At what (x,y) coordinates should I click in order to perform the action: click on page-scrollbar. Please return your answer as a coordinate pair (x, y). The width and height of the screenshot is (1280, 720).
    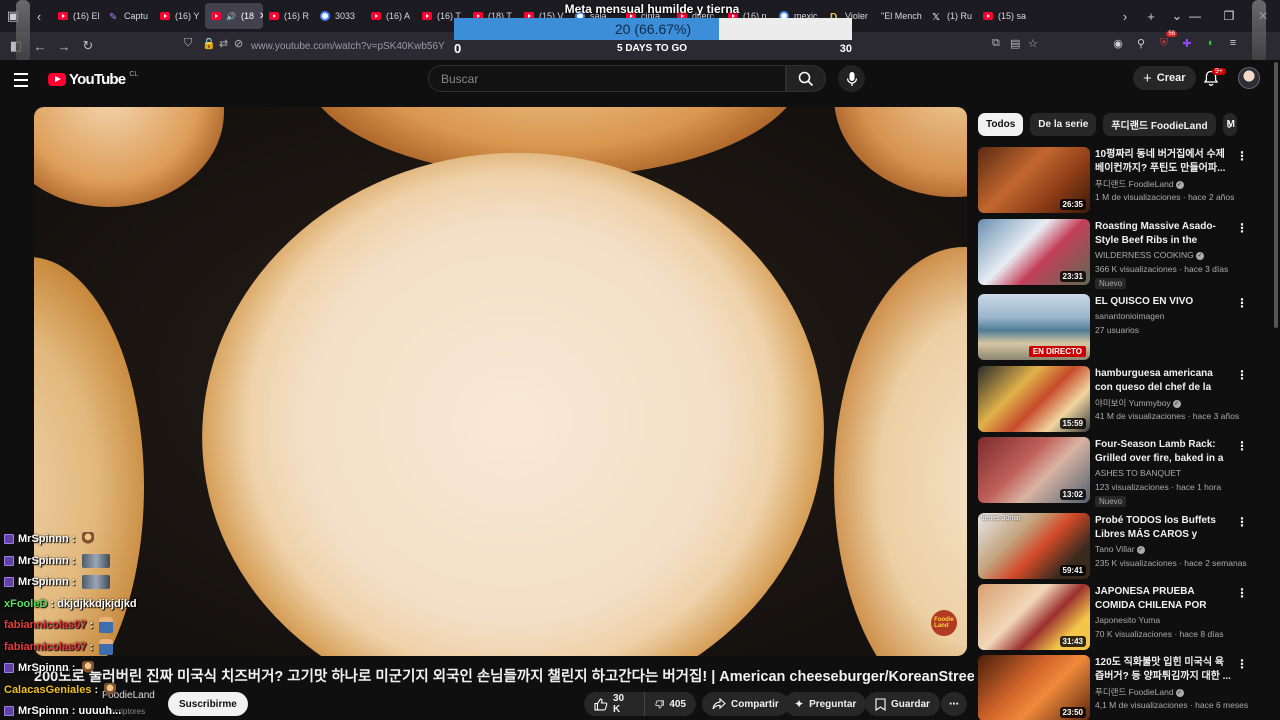
    Looking at the image, I should click on (1276, 195).